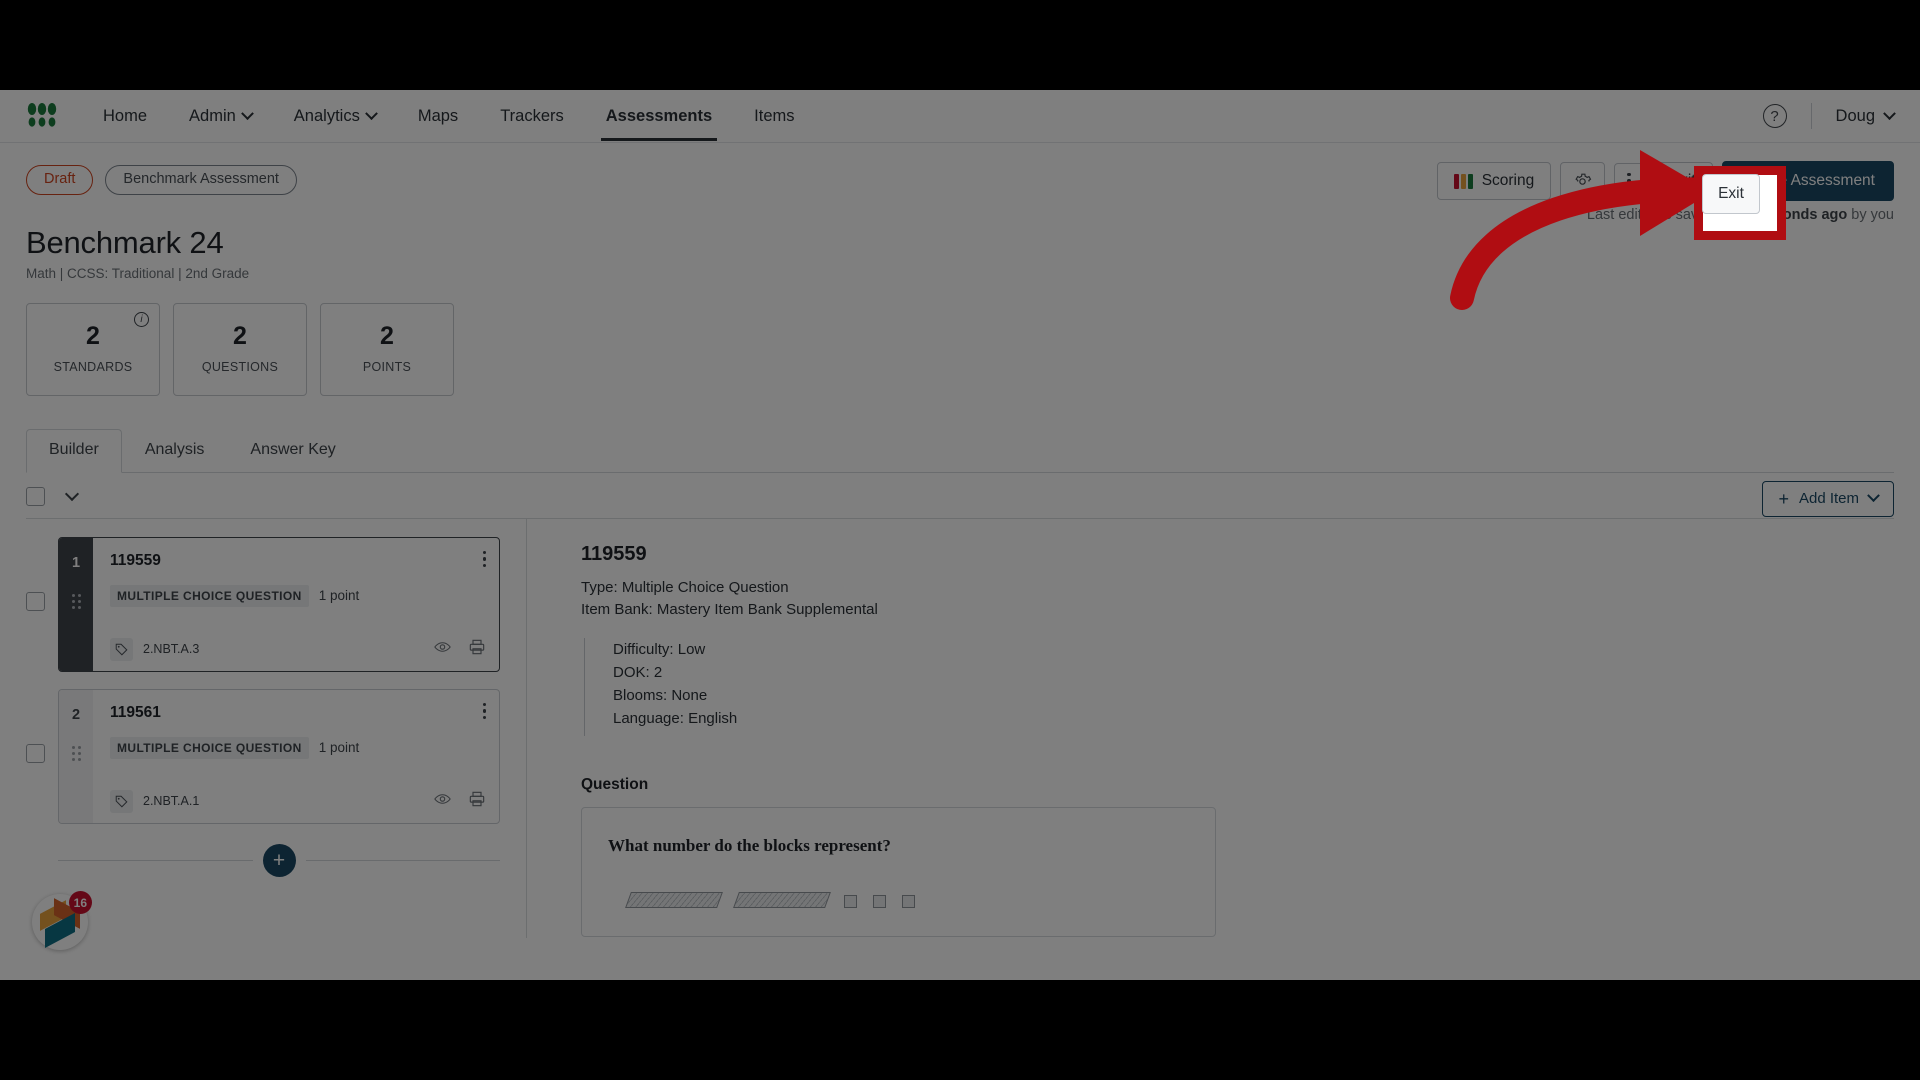 The height and width of the screenshot is (1080, 1920). I want to click on nav-label: Items, so click(774, 115).